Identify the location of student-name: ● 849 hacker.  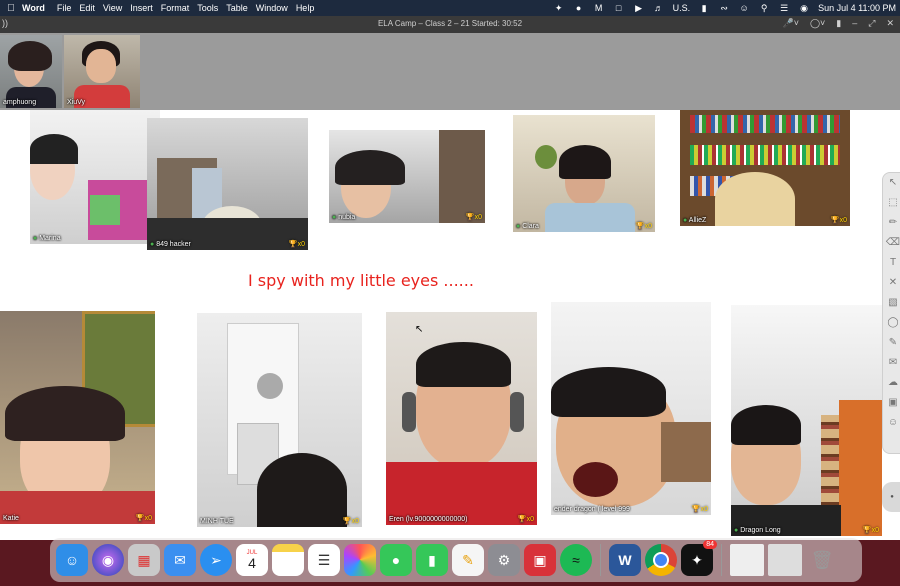
(170, 244).